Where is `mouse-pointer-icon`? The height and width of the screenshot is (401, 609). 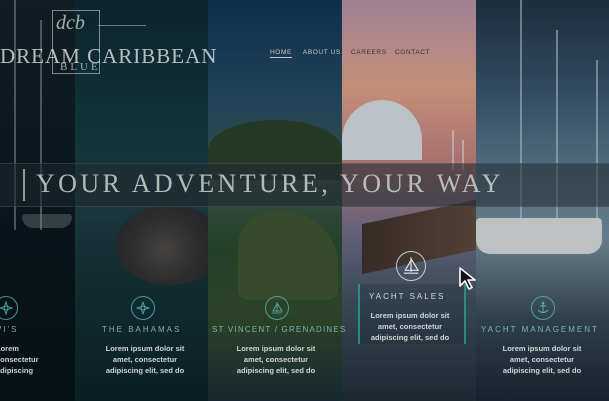
mouse-pointer-icon is located at coordinates (469, 281).